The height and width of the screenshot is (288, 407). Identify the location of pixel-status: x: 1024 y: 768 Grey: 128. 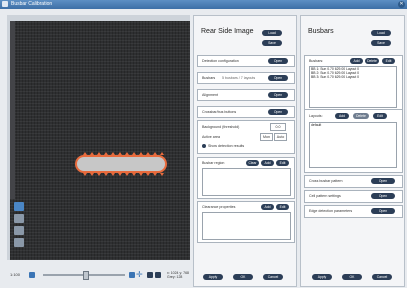
(178, 275).